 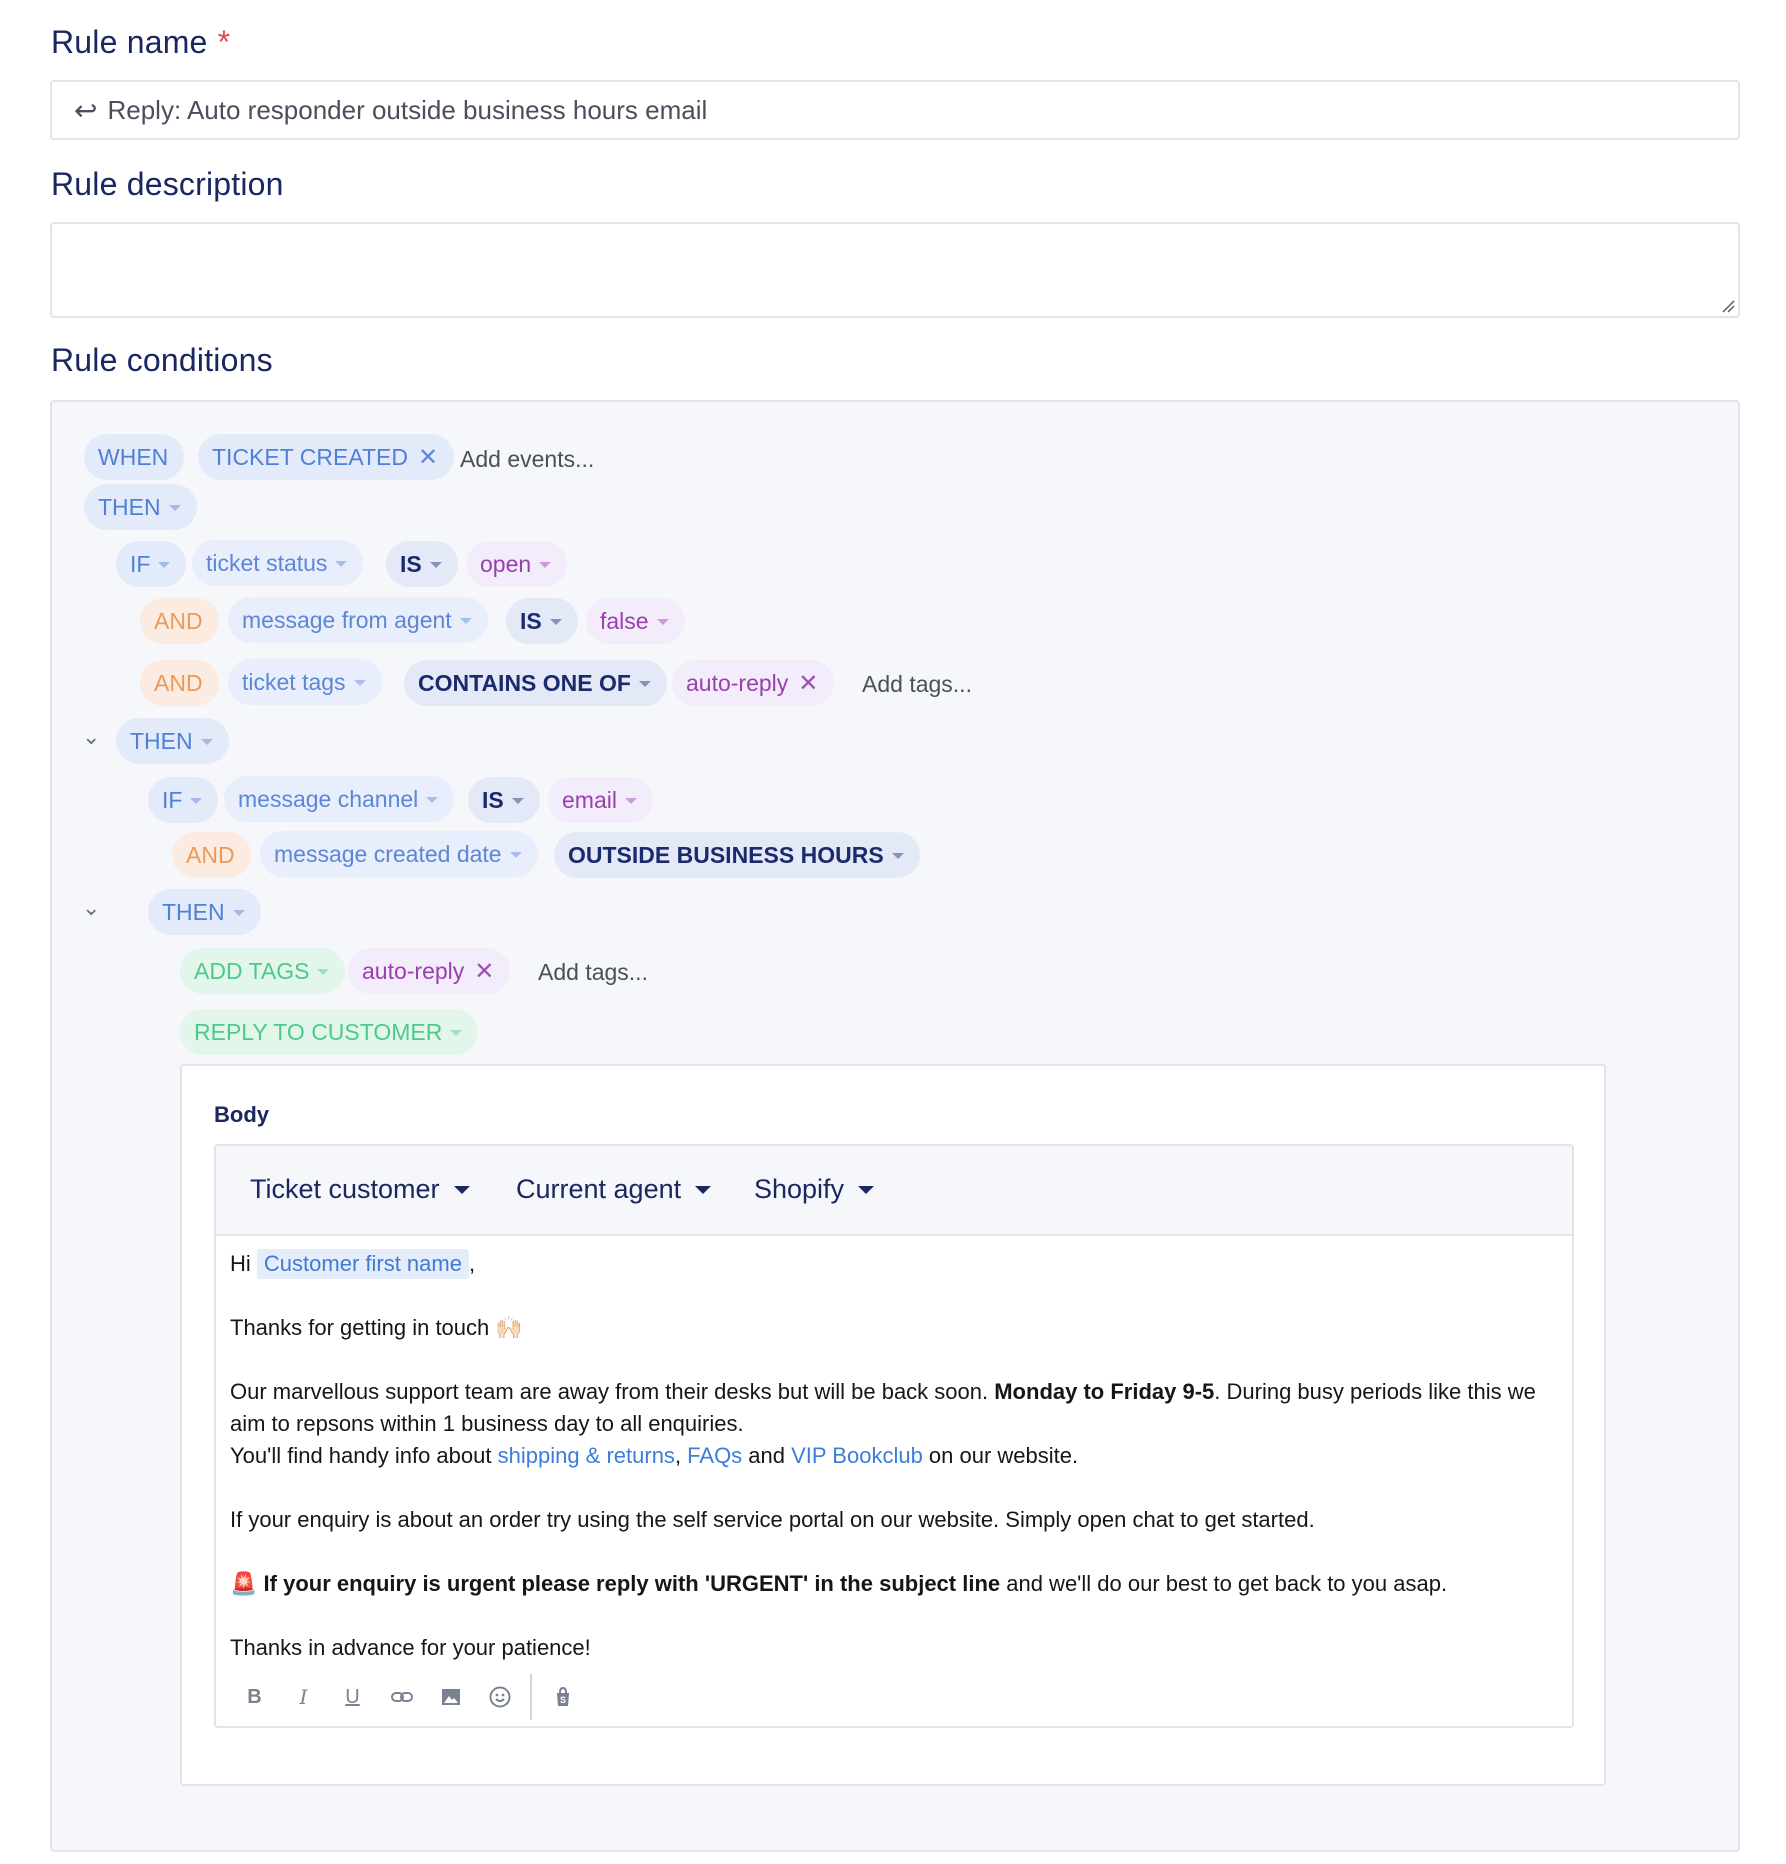 I want to click on info-text-end: on our website., so click(x=1000, y=1455).